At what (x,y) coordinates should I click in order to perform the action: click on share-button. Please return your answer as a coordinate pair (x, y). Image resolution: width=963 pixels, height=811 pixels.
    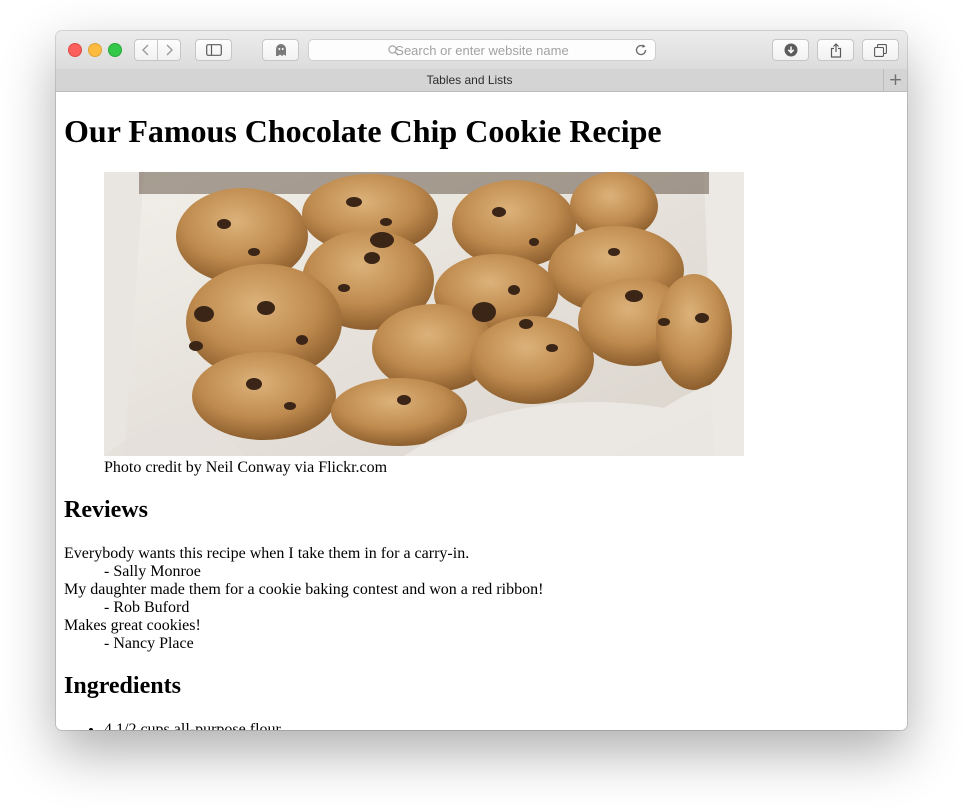
    Looking at the image, I should click on (835, 50).